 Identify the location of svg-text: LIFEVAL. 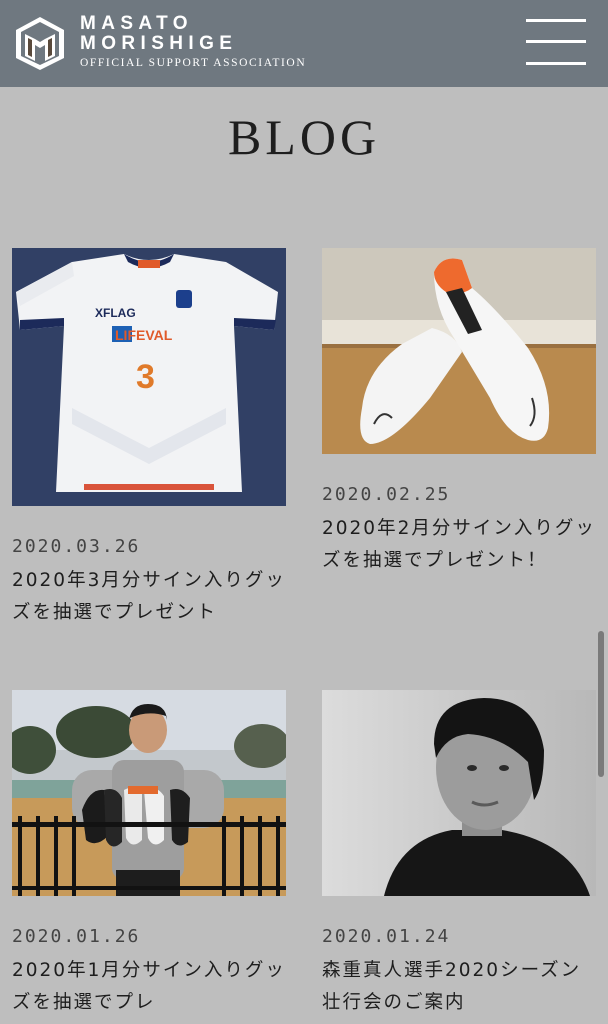
(144, 335).